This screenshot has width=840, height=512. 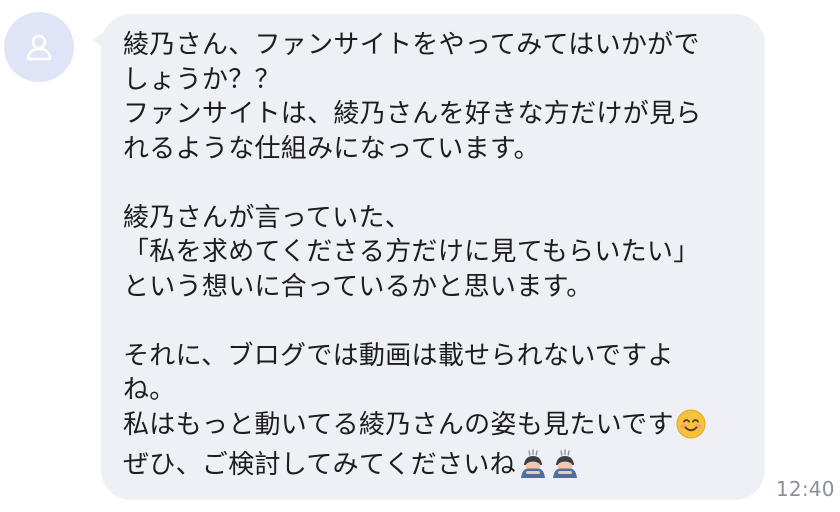 I want to click on message-line: ファンサイトは、綾乃さんを好きな方だけが見ら, so click(x=412, y=114).